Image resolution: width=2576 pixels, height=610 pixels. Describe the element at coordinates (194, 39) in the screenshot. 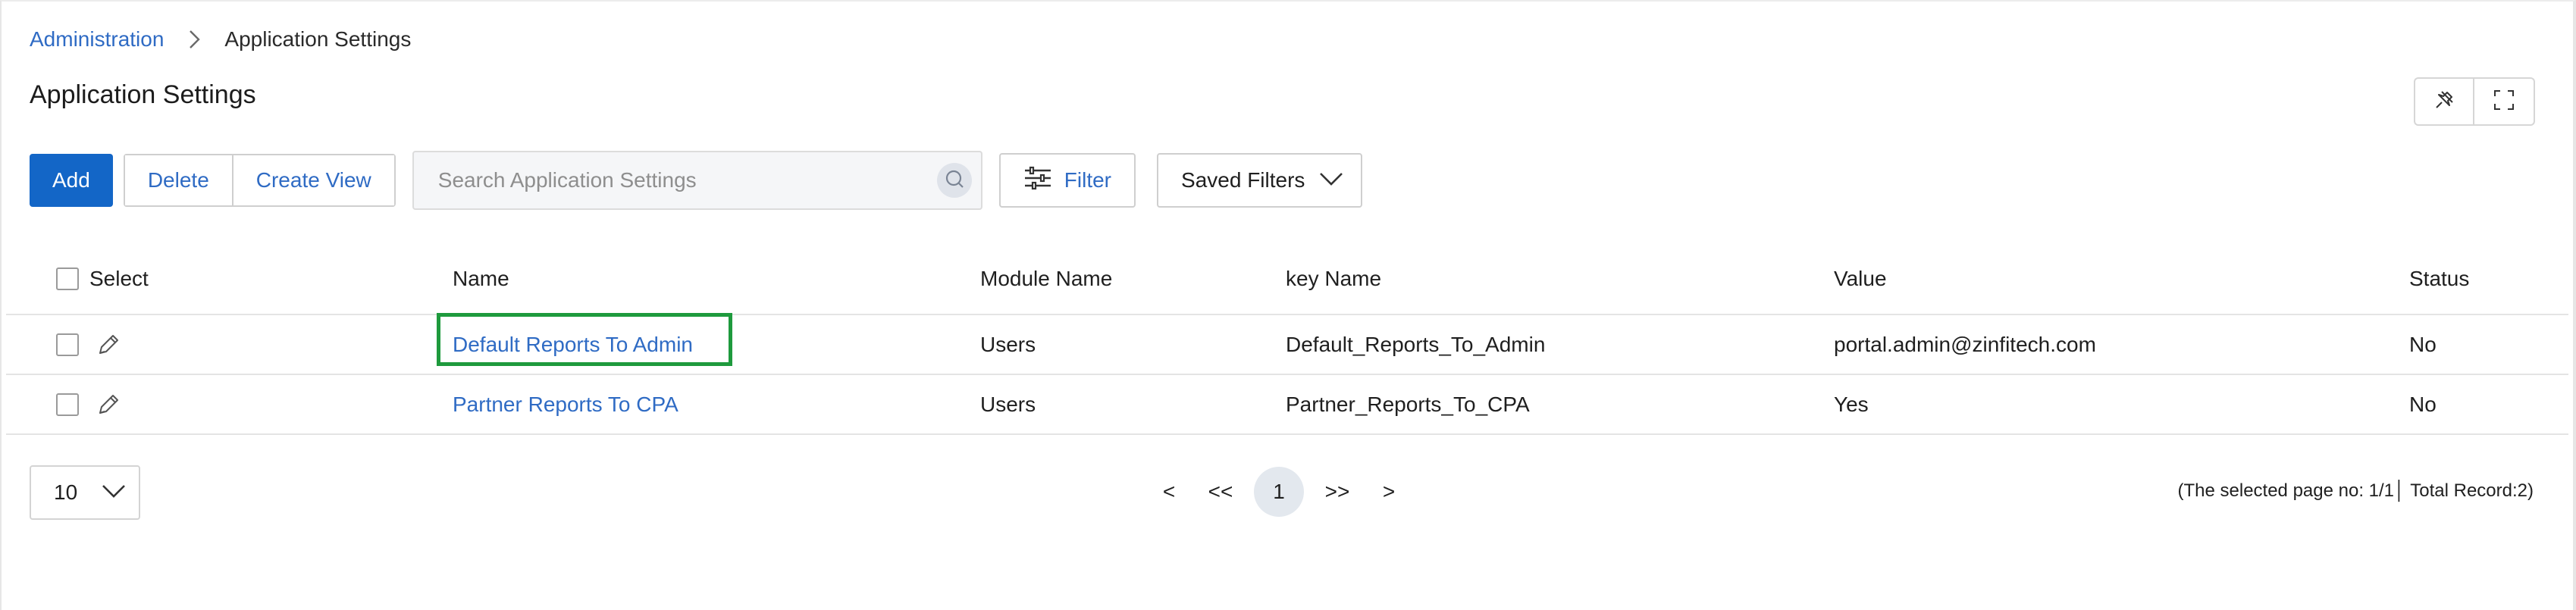

I see `chevron-right-icon` at that location.